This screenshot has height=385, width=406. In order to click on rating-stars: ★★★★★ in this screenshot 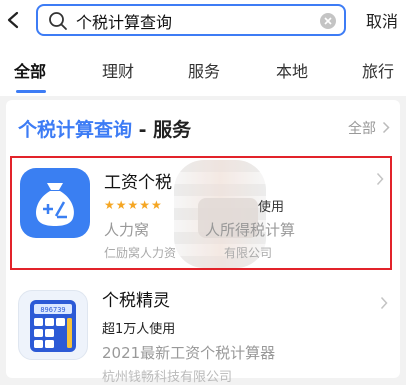, I will do `click(133, 205)`.